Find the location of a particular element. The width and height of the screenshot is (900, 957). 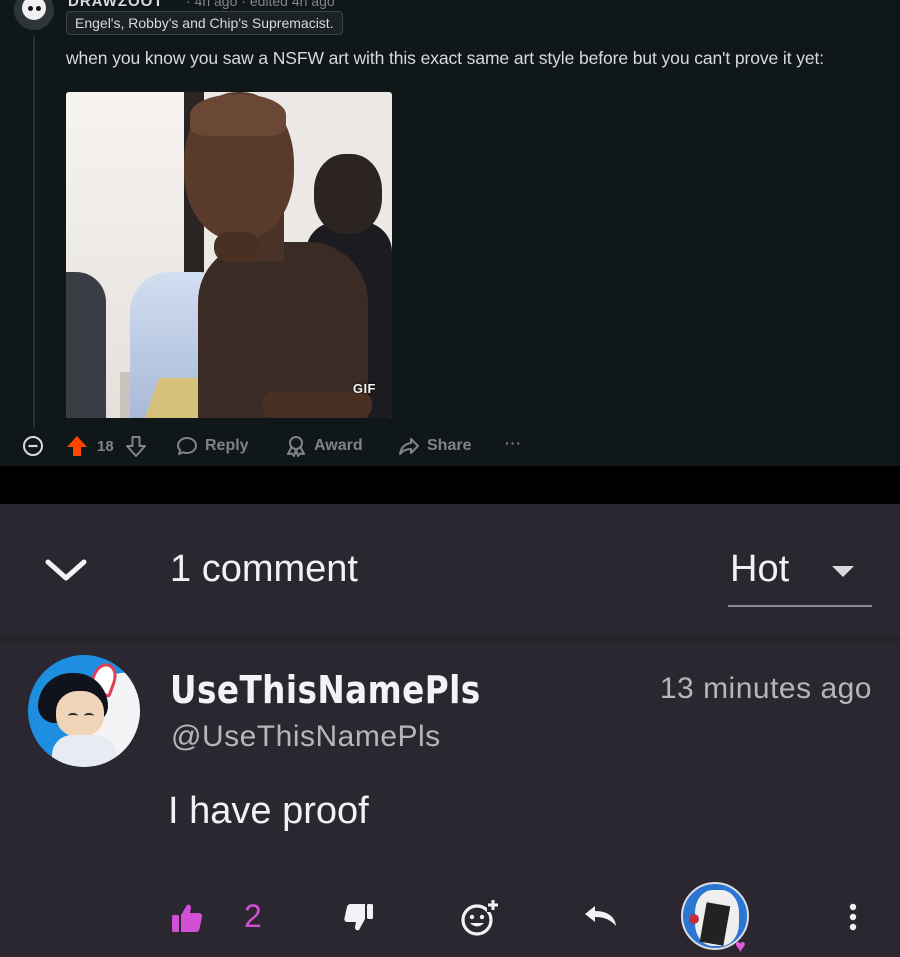

display-name: UseThisNamePls is located at coordinates (325, 690).